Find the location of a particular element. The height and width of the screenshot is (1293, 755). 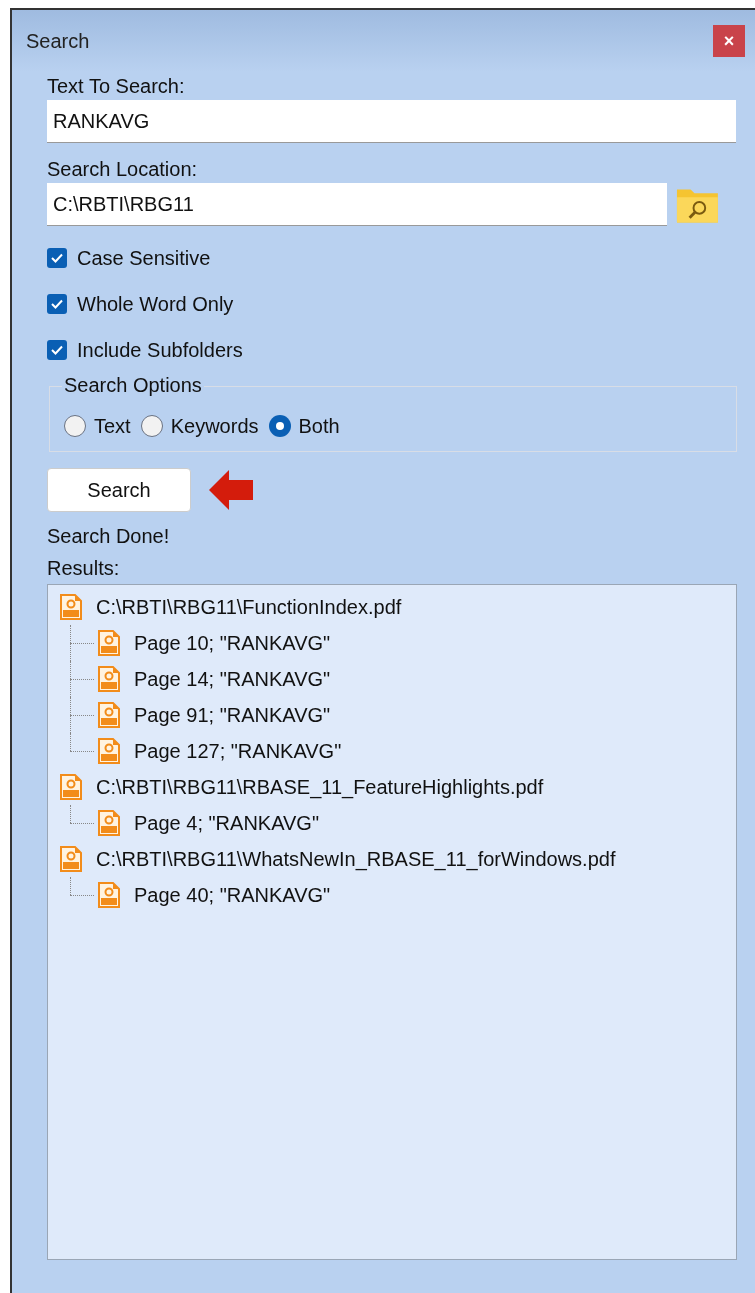

window-title: Search is located at coordinates (58, 41).